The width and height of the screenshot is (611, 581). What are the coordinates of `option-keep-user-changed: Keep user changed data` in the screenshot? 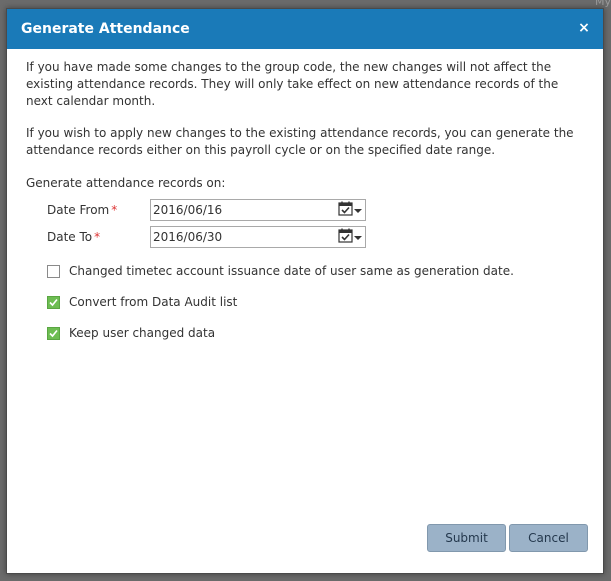 It's located at (315, 333).